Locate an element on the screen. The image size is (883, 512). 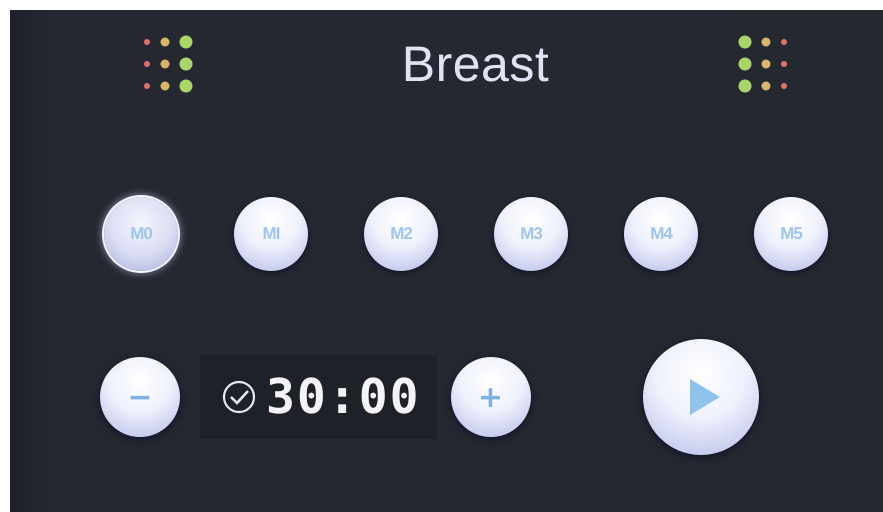
increase-button: + is located at coordinates (490, 397).